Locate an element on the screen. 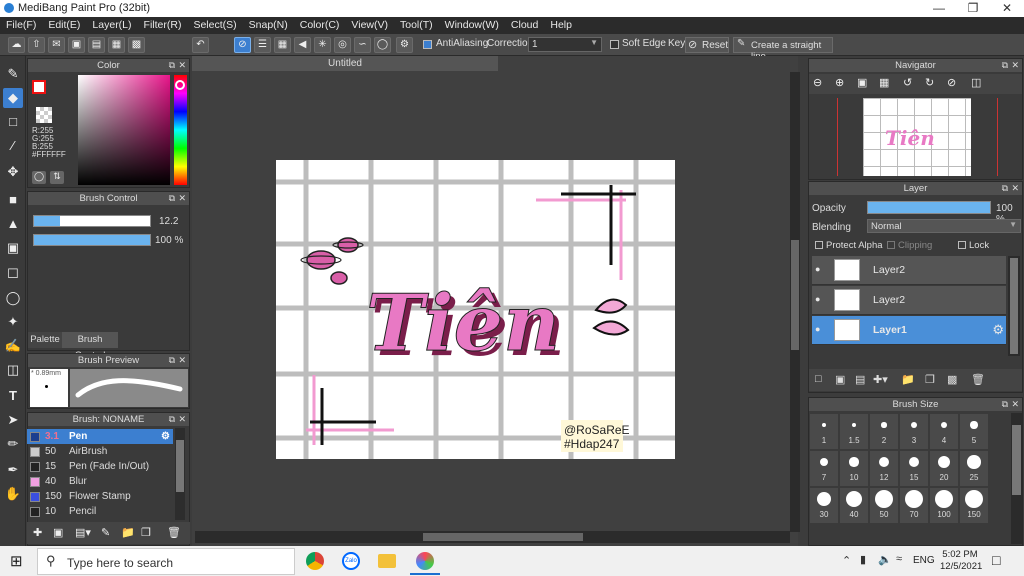 The height and width of the screenshot is (576, 1024). blending-select: Normal ▼ is located at coordinates (944, 226).